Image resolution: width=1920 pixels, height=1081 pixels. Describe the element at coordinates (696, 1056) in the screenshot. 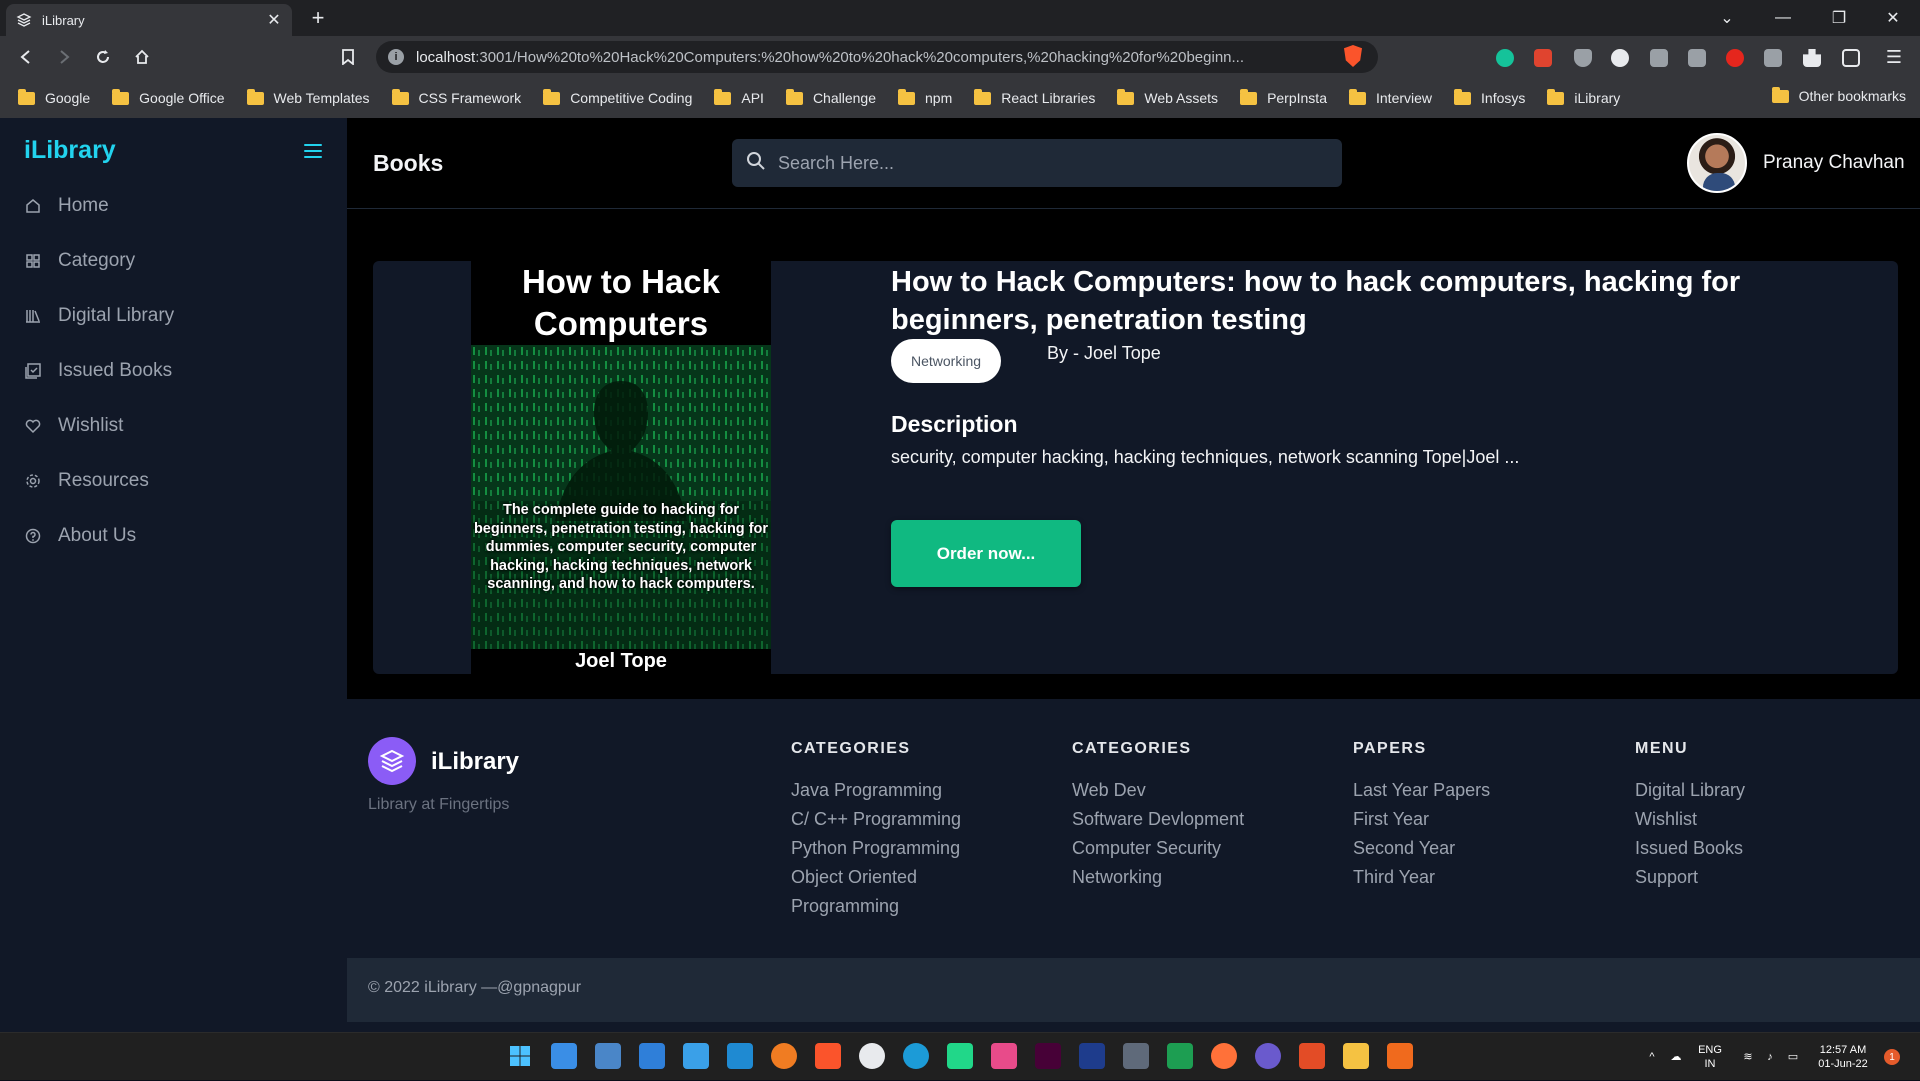

I see `remote-desktop-icon` at that location.